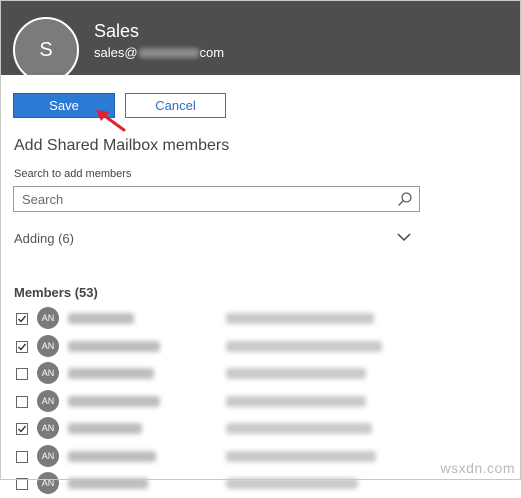  I want to click on mailbox-email-suffix: com, so click(212, 52).